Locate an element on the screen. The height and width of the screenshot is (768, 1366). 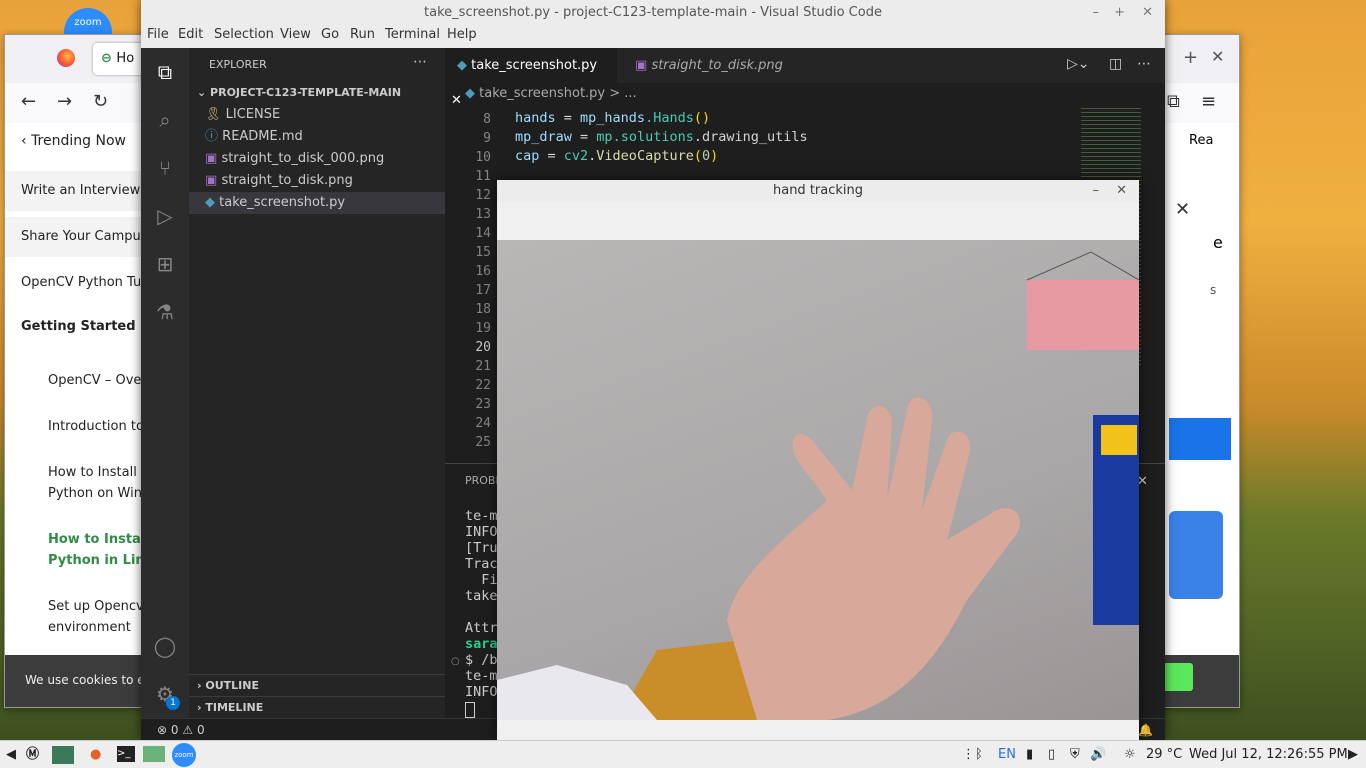
maximize-icon: + is located at coordinates (1119, 13).